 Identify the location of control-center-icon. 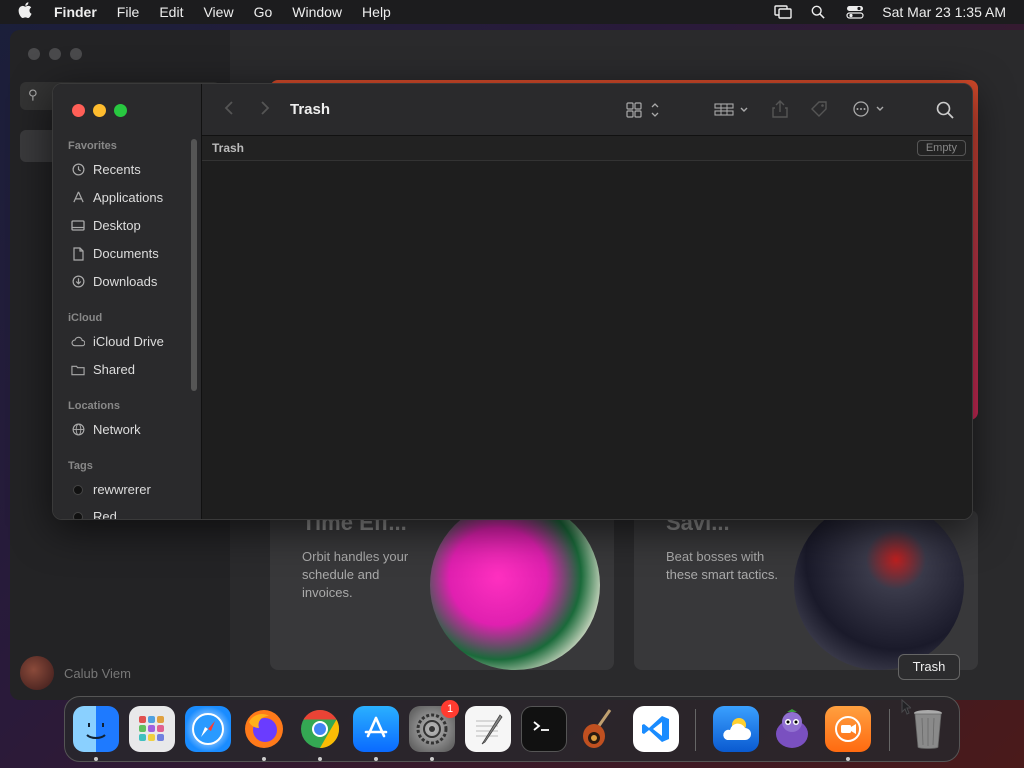
(855, 12).